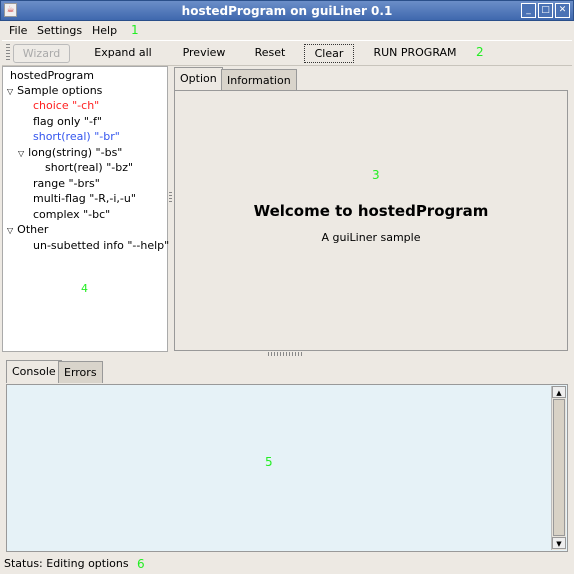 Image resolution: width=574 pixels, height=574 pixels. Describe the element at coordinates (270, 53) in the screenshot. I see `reset-button: Reset` at that location.